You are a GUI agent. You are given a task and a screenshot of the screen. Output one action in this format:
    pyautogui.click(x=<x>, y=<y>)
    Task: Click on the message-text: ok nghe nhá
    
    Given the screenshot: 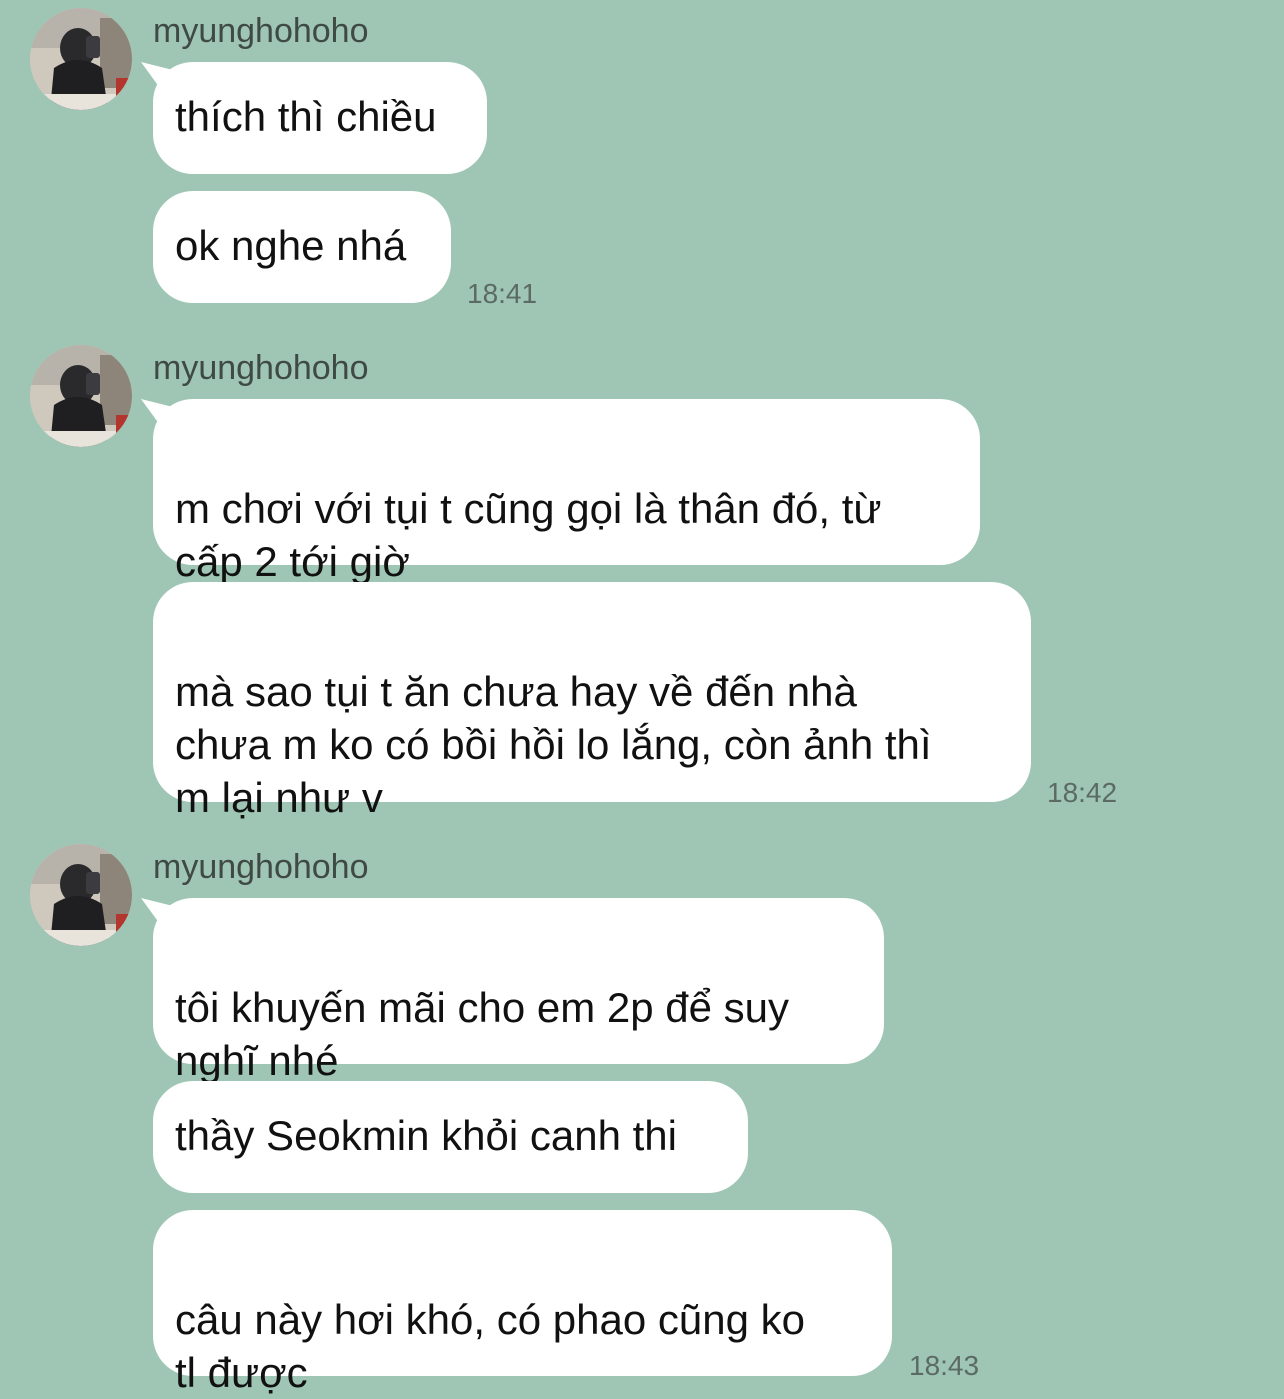 What is the action you would take?
    pyautogui.click(x=291, y=245)
    